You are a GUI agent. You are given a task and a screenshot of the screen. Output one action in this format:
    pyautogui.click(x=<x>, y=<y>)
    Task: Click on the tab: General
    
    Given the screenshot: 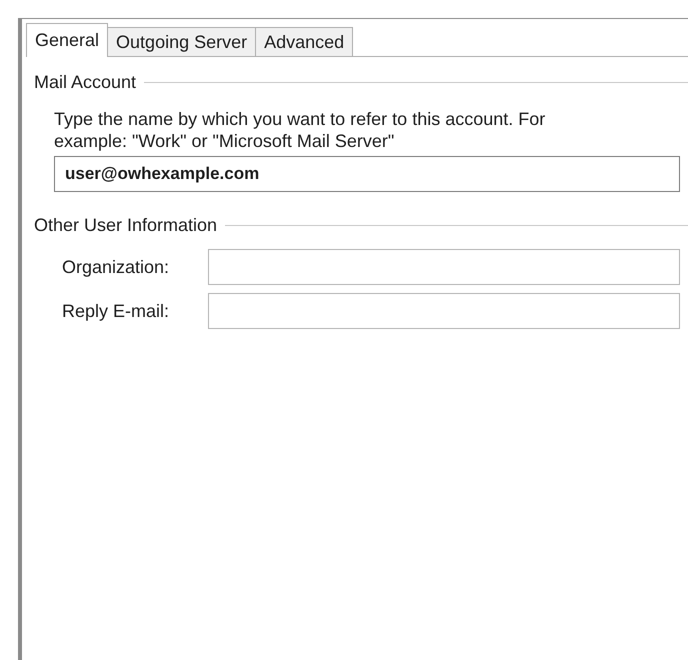 What is the action you would take?
    pyautogui.click(x=67, y=40)
    